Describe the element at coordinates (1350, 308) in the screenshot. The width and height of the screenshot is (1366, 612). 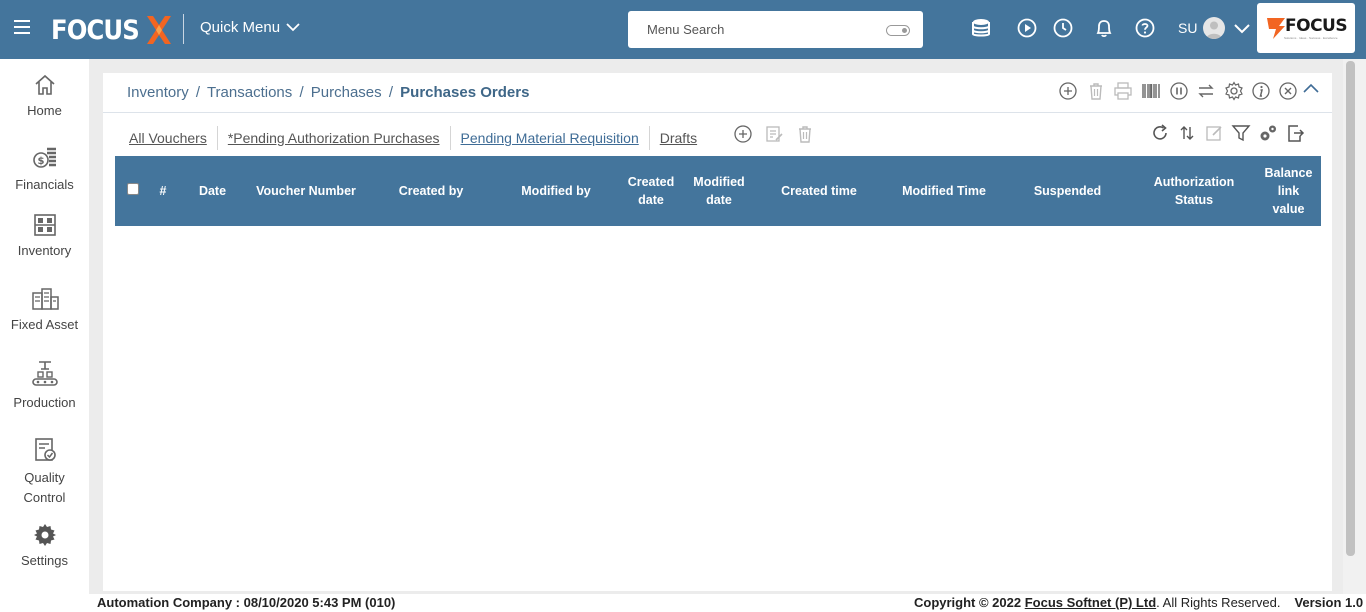
I see `scrollbar-thumb` at that location.